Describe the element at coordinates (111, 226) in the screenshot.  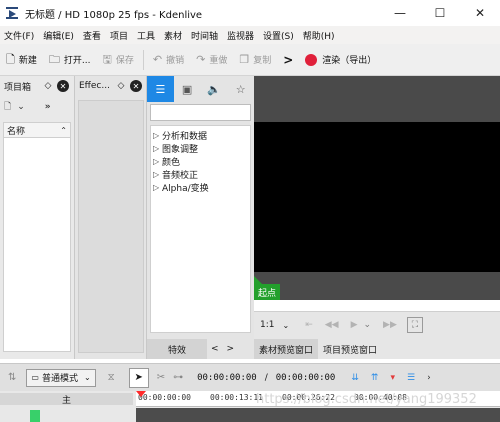
I see `effect-stack-content` at that location.